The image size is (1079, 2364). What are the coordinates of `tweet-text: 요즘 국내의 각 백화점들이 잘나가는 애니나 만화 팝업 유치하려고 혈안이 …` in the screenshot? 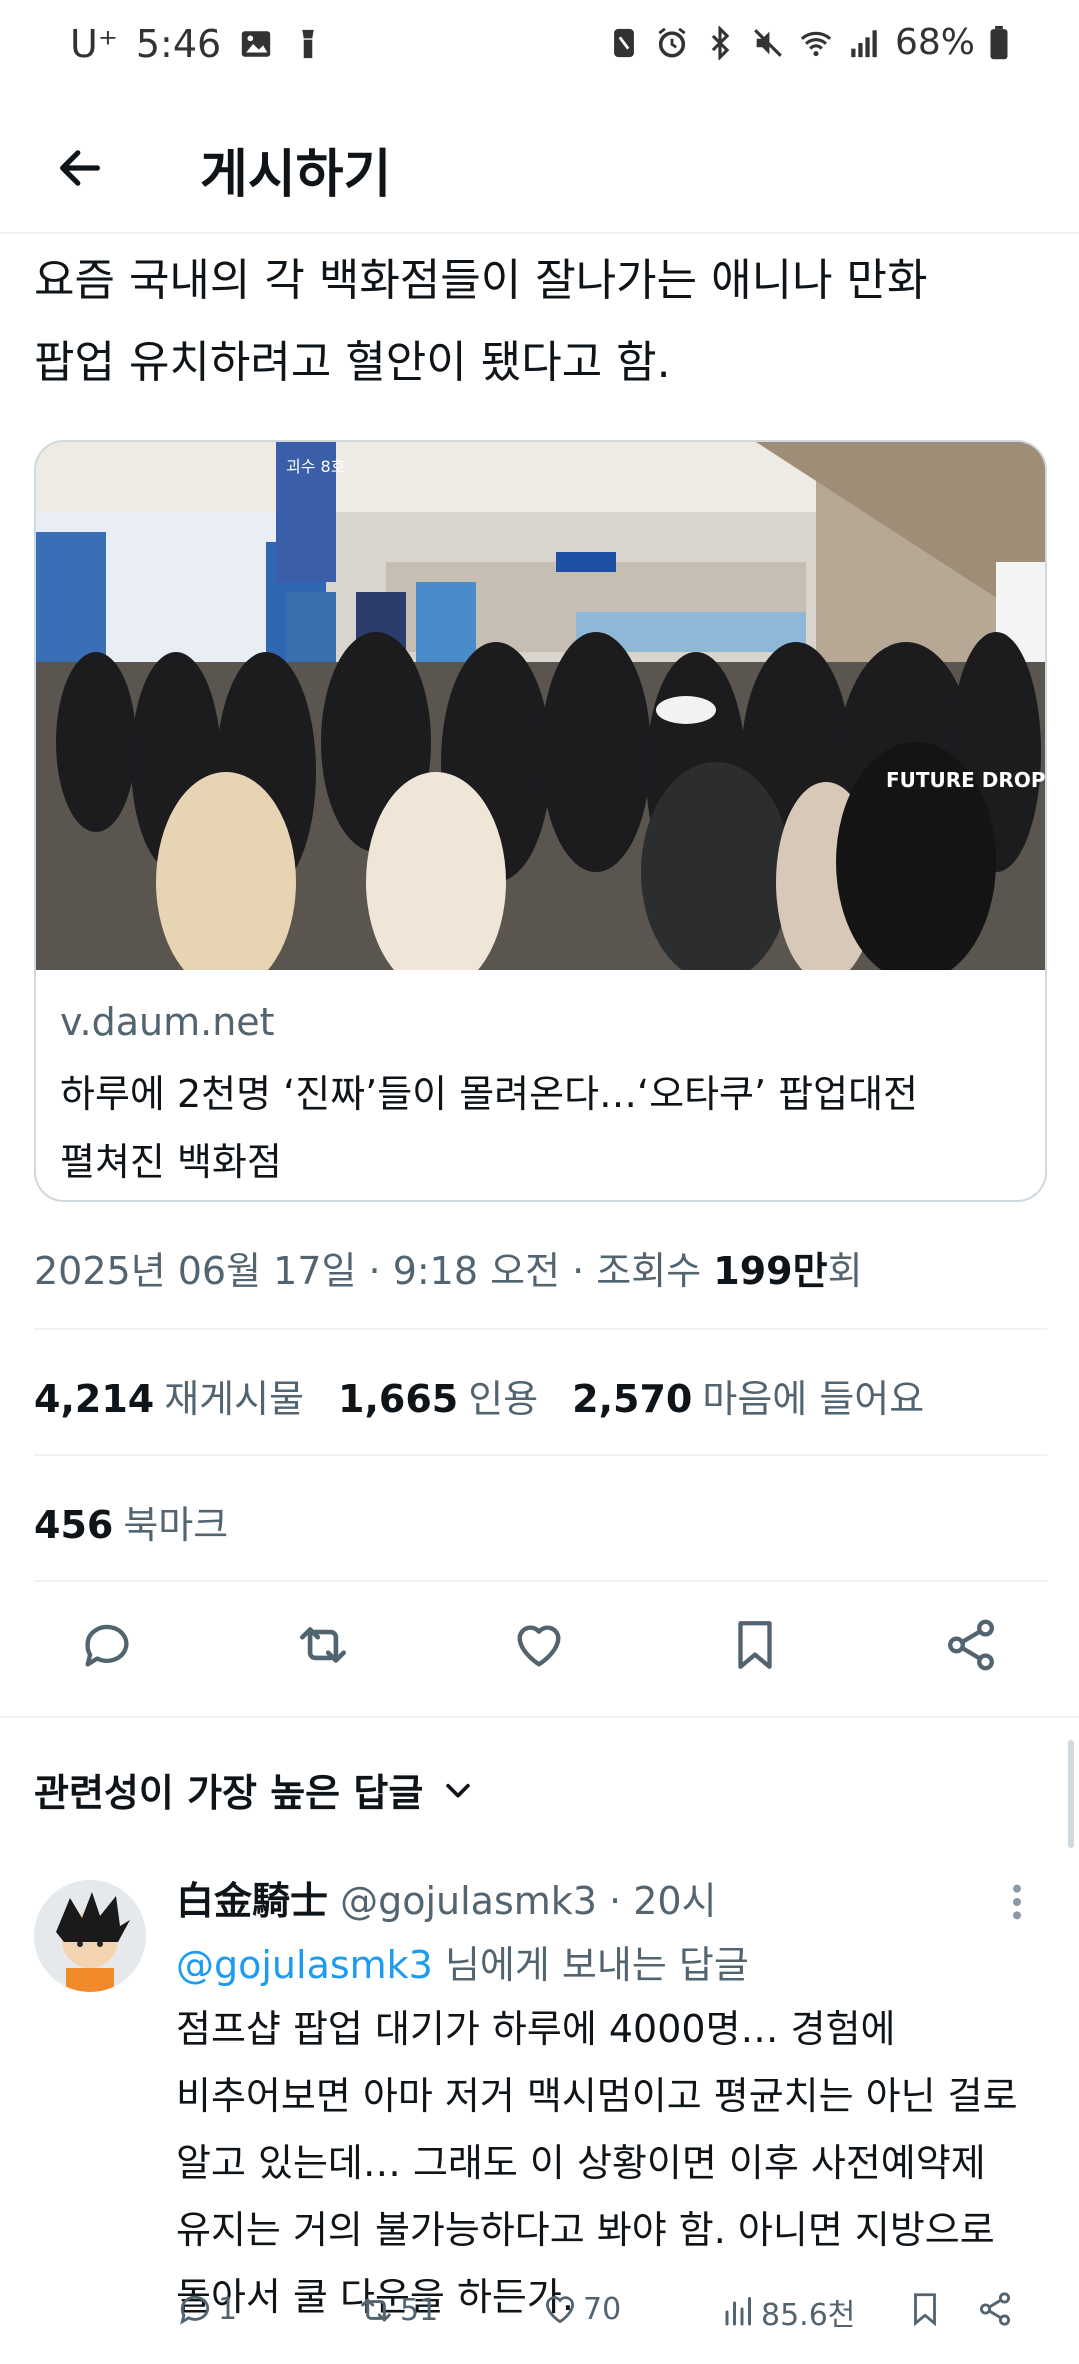 It's located at (539, 322).